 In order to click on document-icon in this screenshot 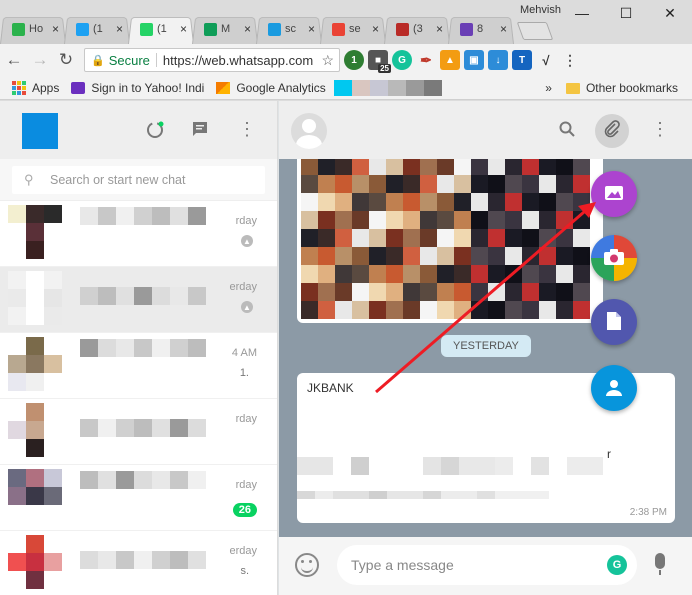, I will do `click(614, 322)`.